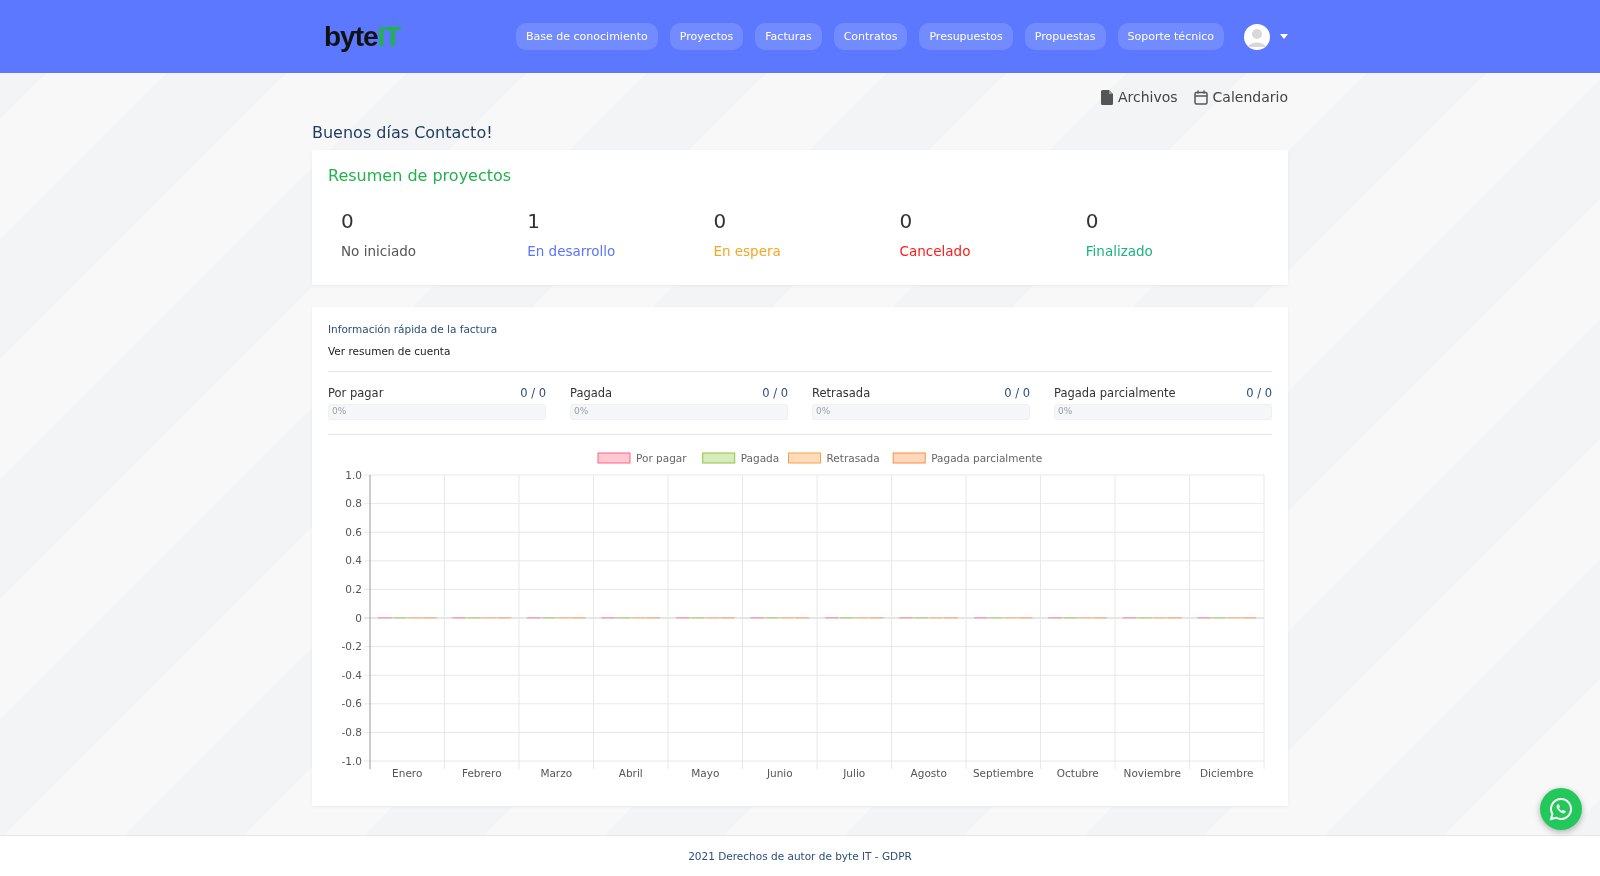  What do you see at coordinates (353, 474) in the screenshot?
I see `axis-tick-label: 1.0` at bounding box center [353, 474].